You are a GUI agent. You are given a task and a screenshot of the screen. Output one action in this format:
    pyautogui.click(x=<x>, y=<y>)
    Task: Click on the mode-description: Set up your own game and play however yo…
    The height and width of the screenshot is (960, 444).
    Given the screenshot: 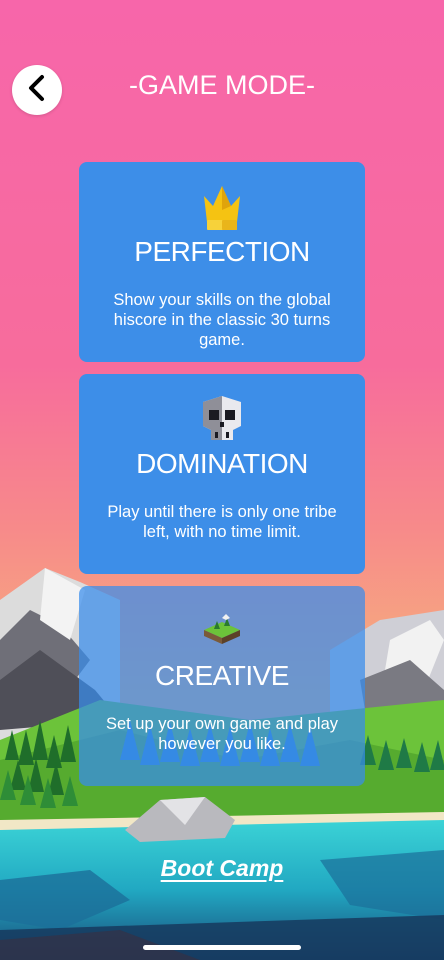 What is the action you would take?
    pyautogui.click(x=222, y=734)
    